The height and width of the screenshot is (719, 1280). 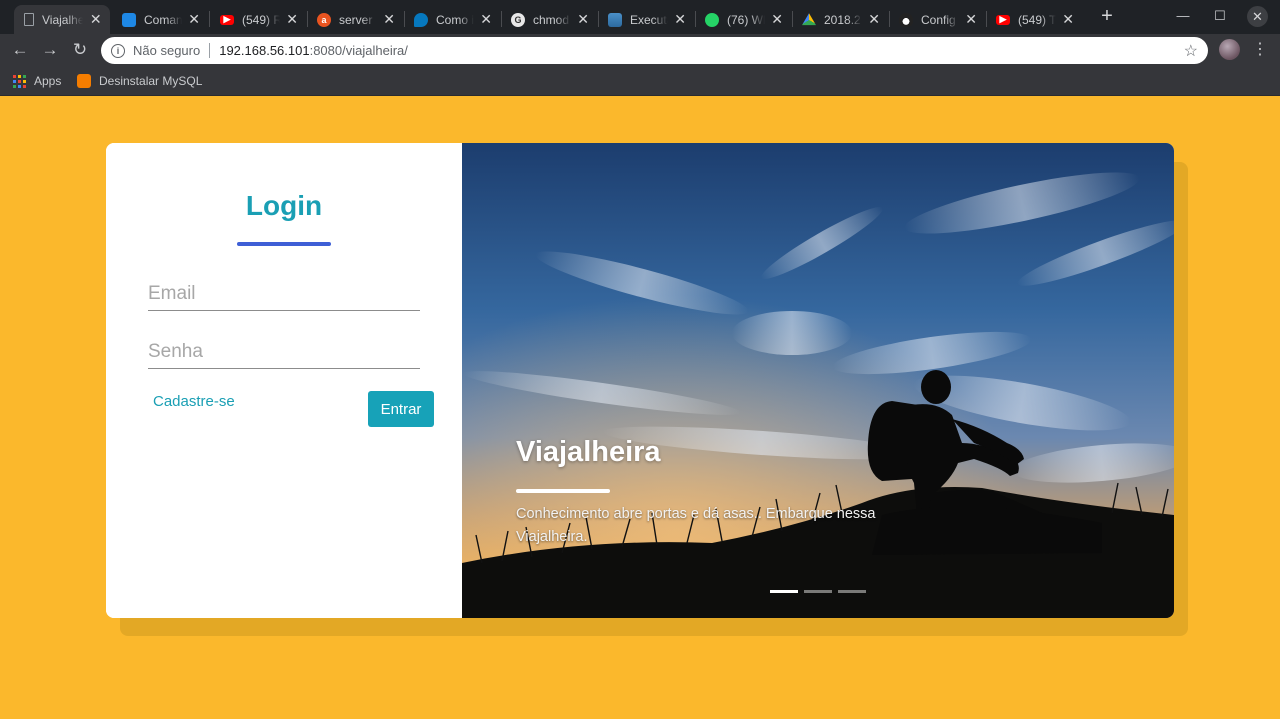 What do you see at coordinates (264, 50) in the screenshot?
I see `url-host: 192.168.56.101` at bounding box center [264, 50].